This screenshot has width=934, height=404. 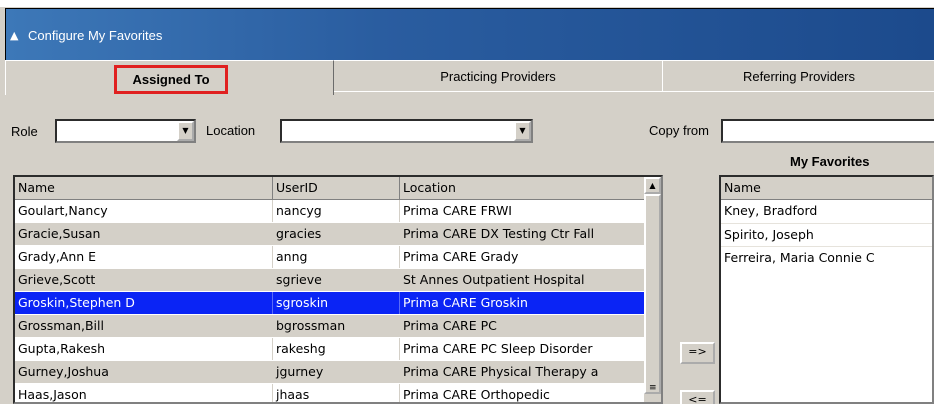 I want to click on my-favorites-title: My Favorites, so click(x=830, y=161).